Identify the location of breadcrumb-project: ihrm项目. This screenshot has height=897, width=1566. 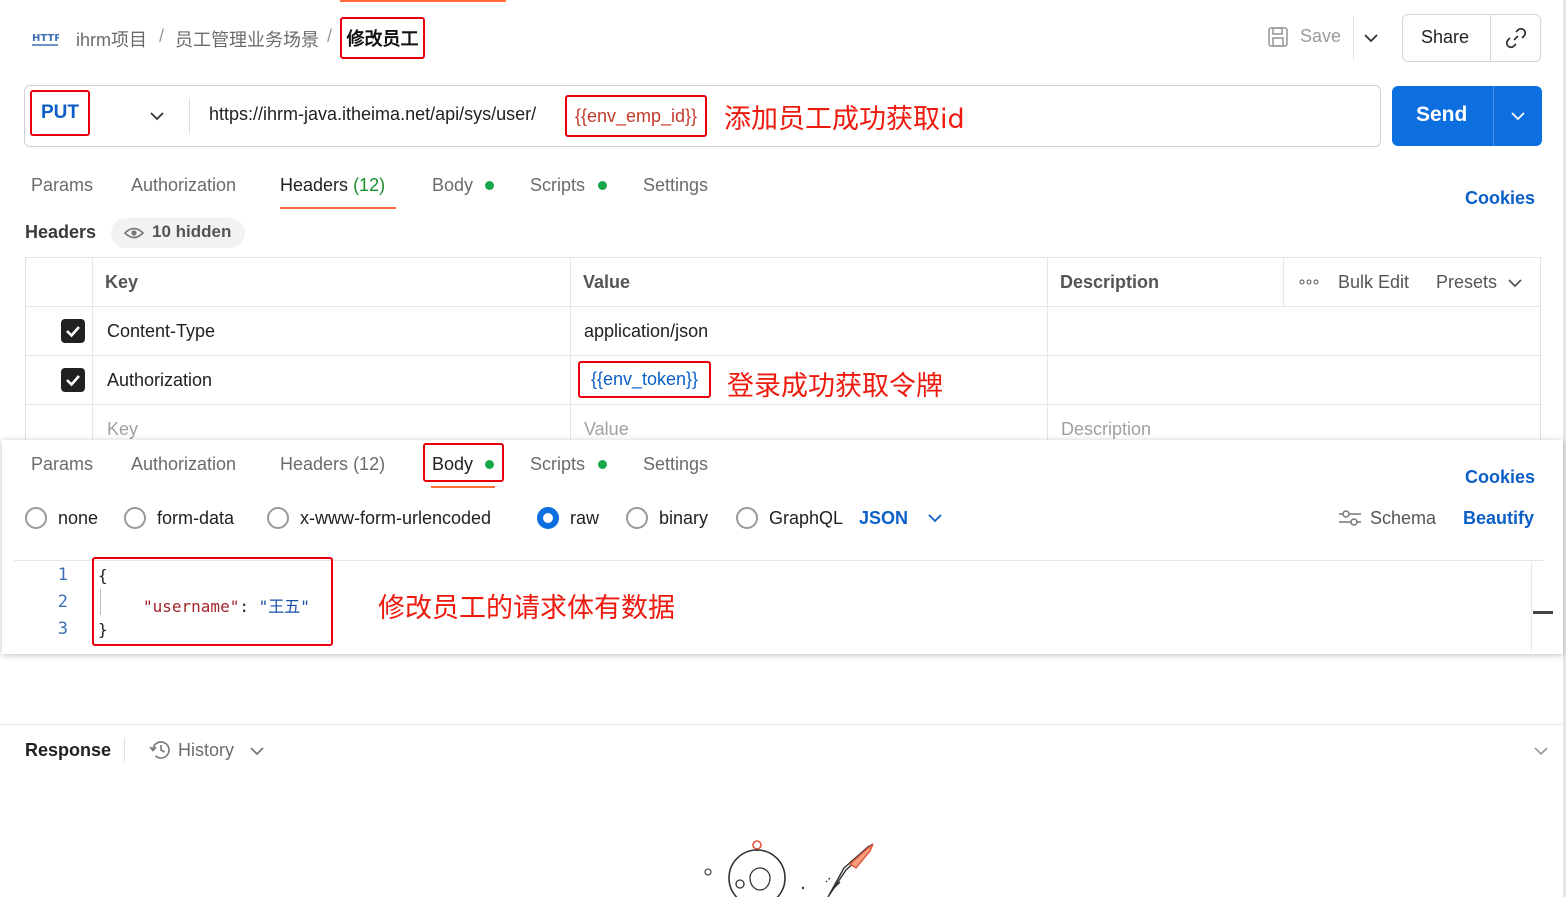
(111, 39).